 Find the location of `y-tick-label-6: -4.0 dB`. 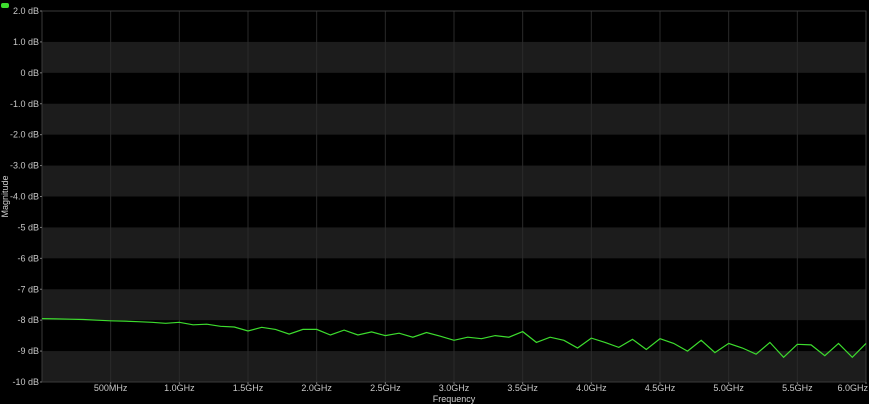

y-tick-label-6: -4.0 dB is located at coordinates (24, 197).